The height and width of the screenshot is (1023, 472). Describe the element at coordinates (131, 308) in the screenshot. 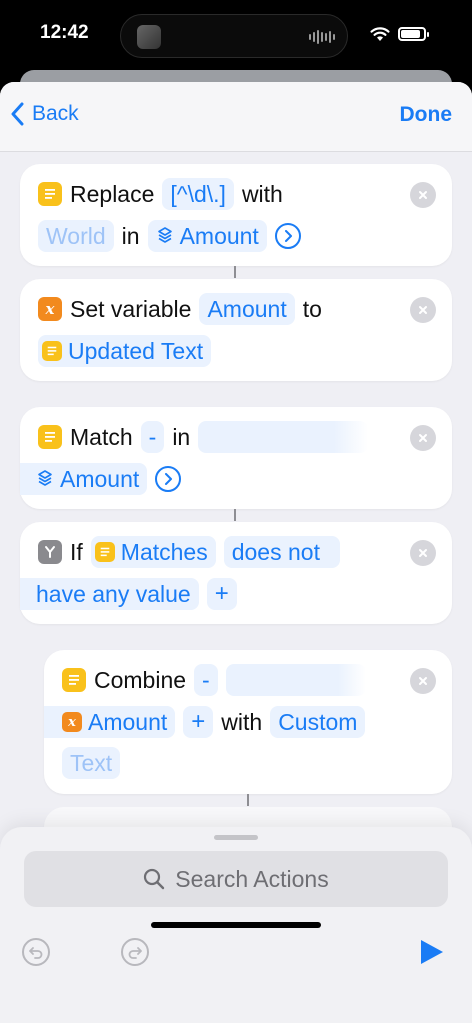

I see `action-verb: Set variable` at that location.